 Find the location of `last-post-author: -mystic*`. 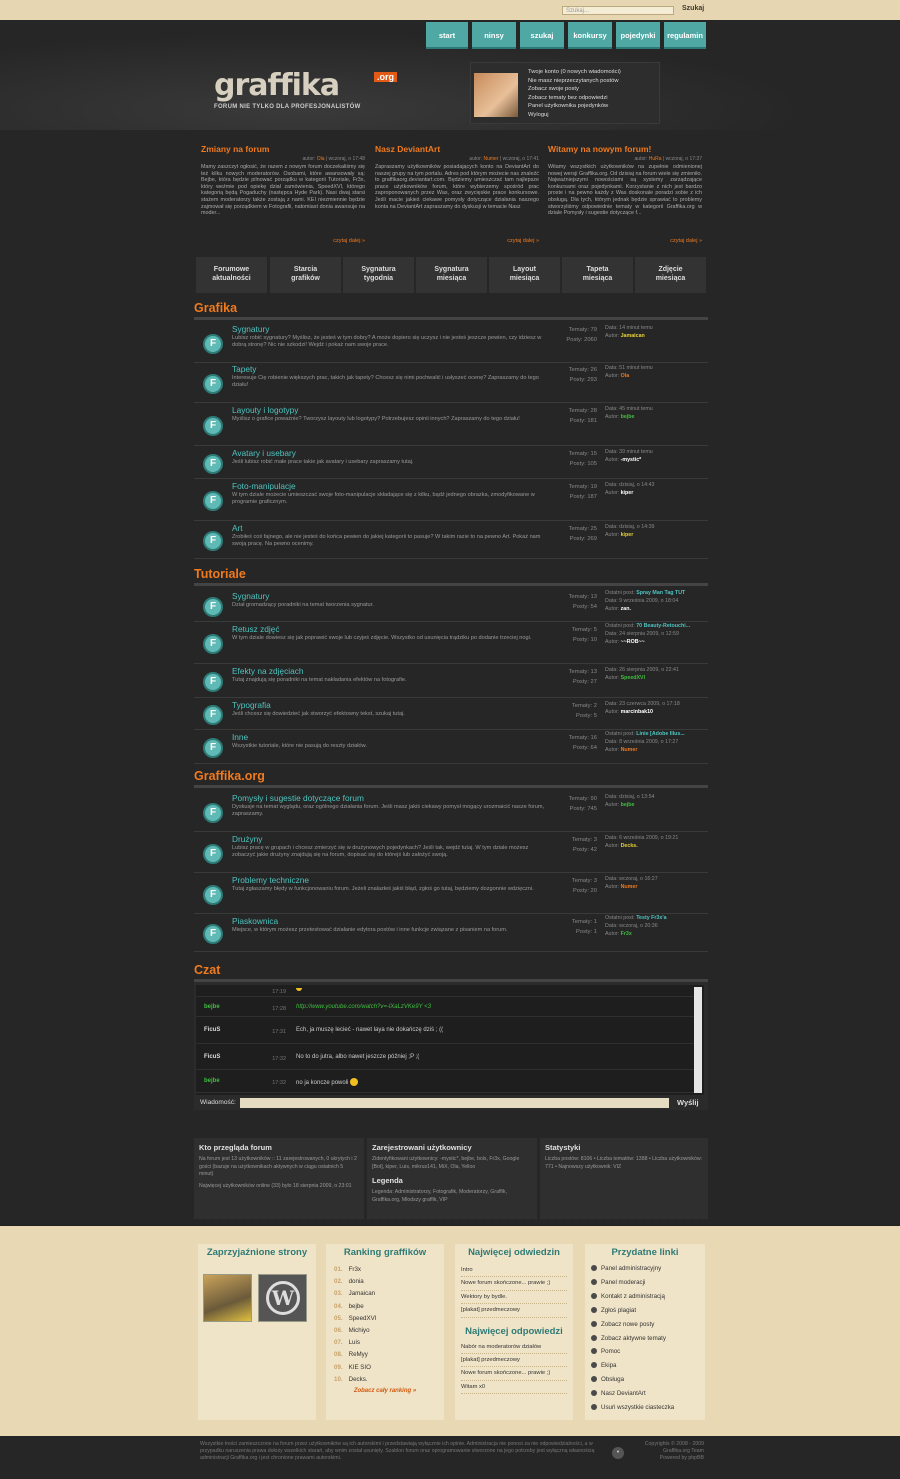

last-post-author: -mystic* is located at coordinates (631, 460).